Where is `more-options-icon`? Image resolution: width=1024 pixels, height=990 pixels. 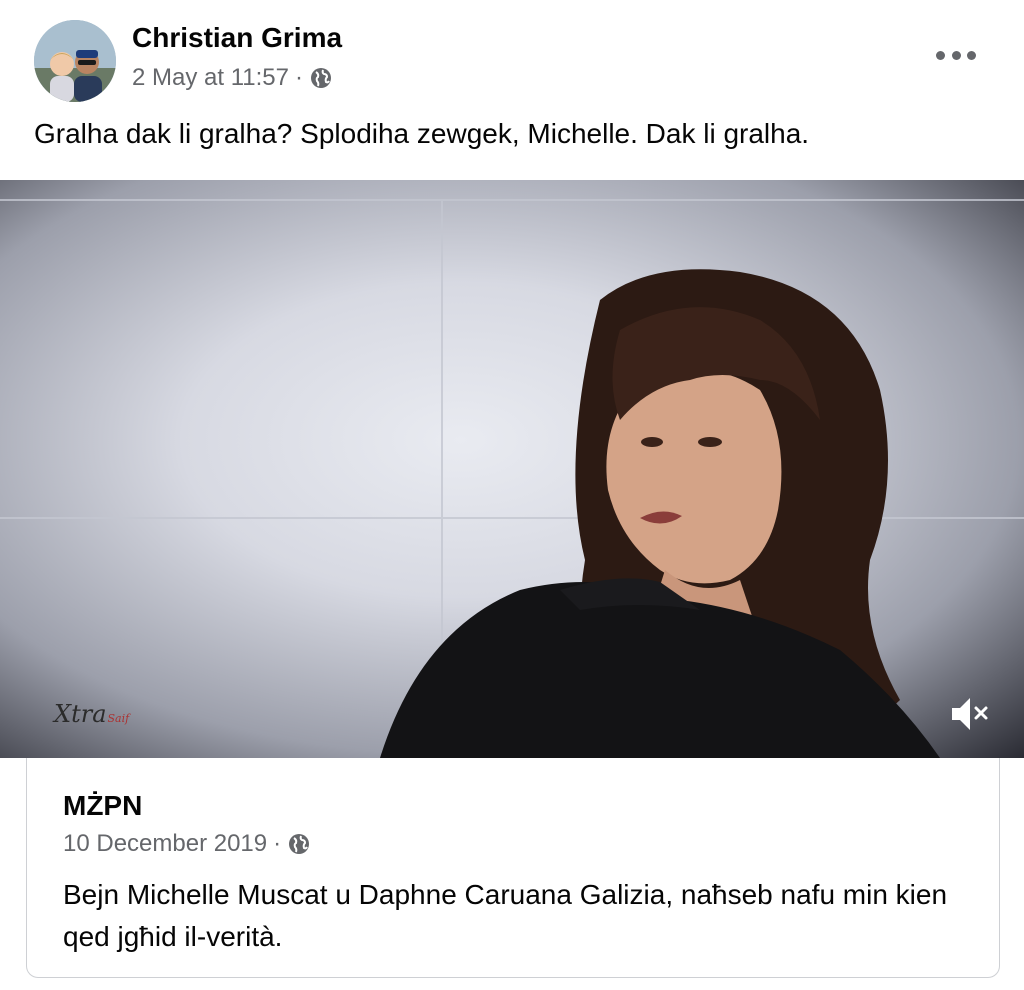 more-options-icon is located at coordinates (956, 55).